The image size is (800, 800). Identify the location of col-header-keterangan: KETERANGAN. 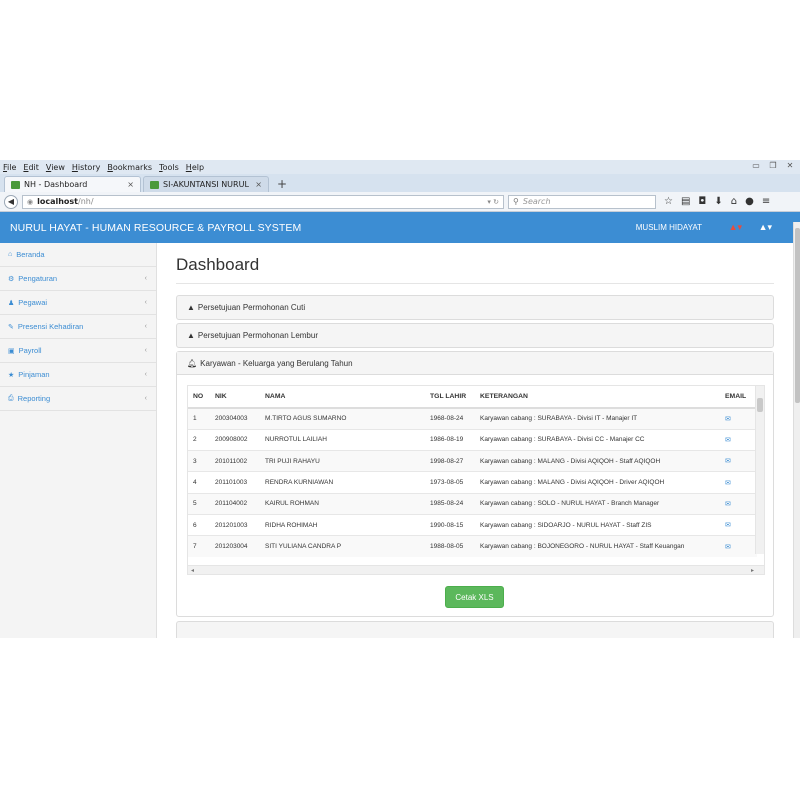
(597, 397).